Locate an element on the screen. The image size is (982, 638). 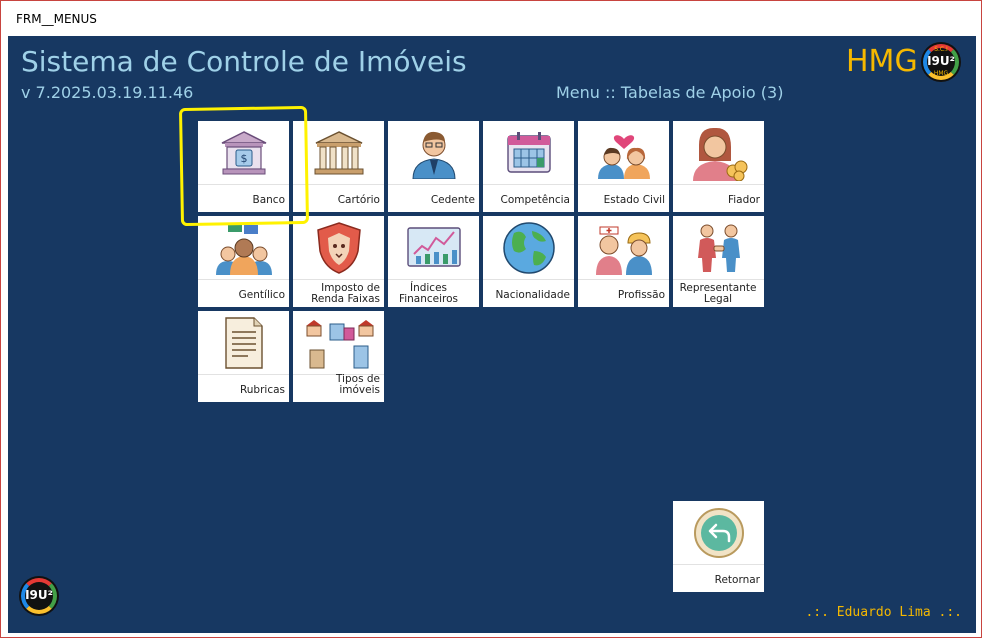
chart-board-icon is located at coordinates (433, 247).